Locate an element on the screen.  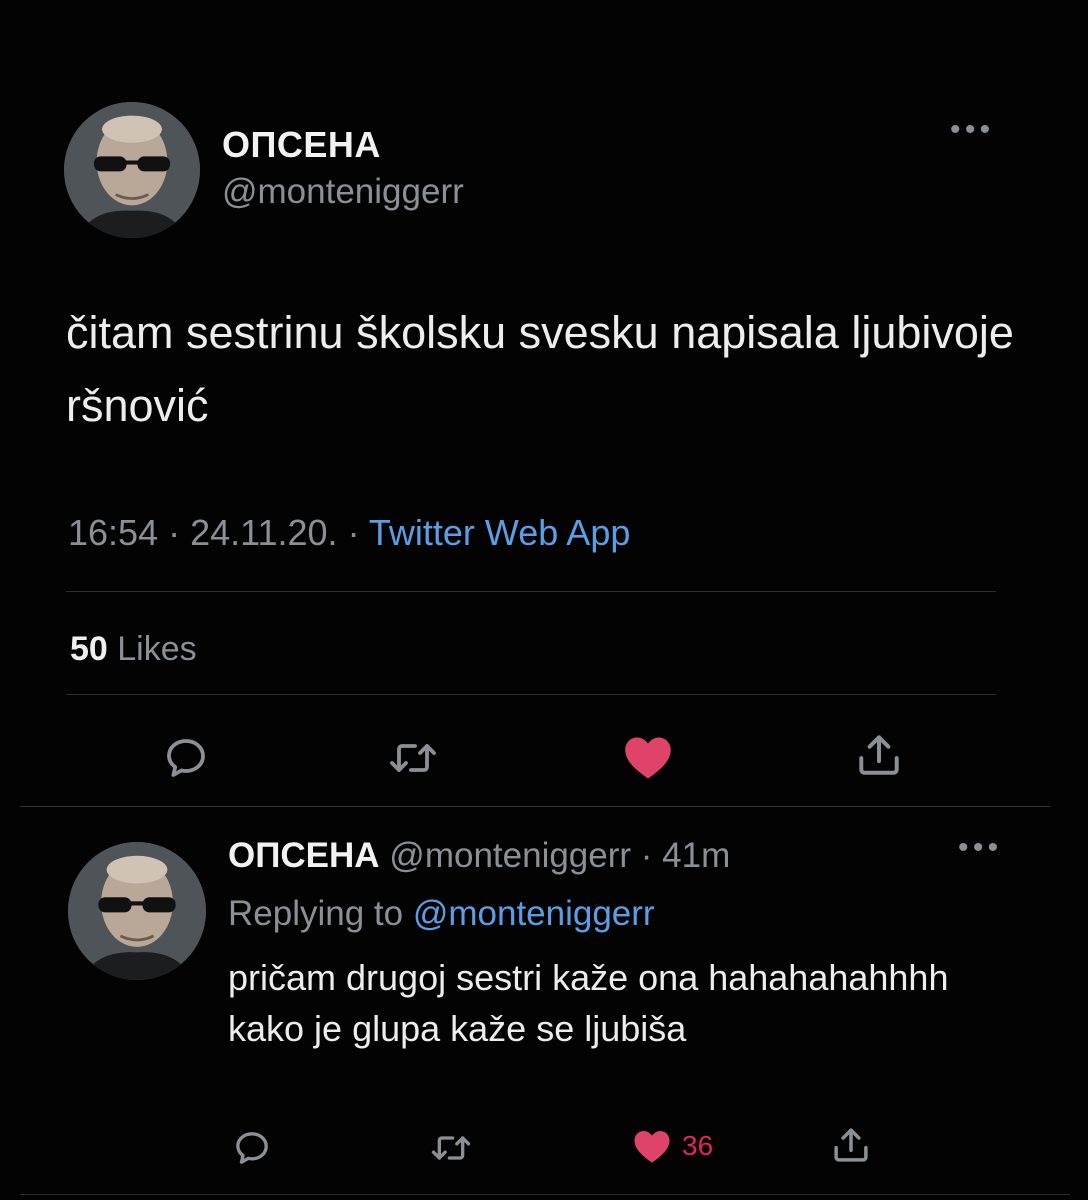
tweet-meta: 16:54 · 24.11.20. · Twitter Web App is located at coordinates (349, 533).